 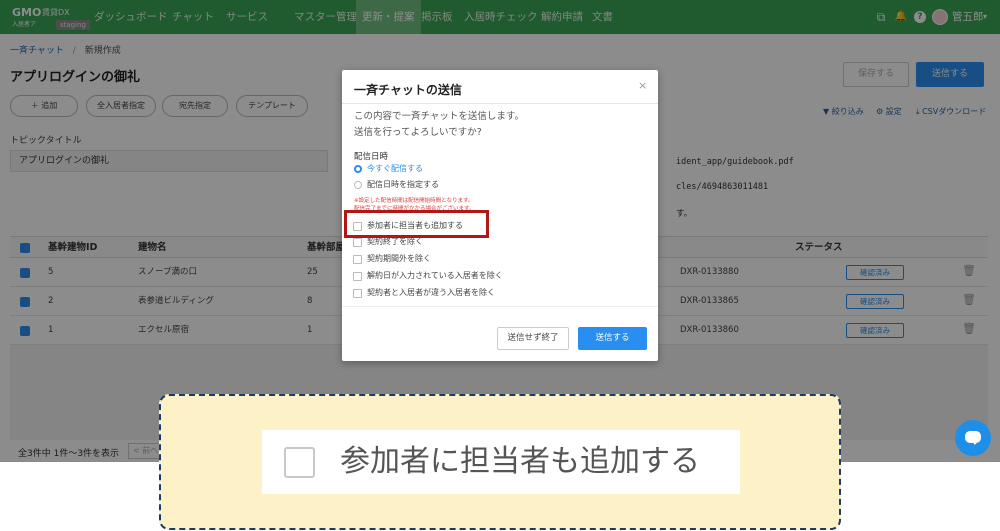 What do you see at coordinates (414, 201) in the screenshot?
I see `warning-text: ※設定した配信時間は配信開始時間となります。` at bounding box center [414, 201].